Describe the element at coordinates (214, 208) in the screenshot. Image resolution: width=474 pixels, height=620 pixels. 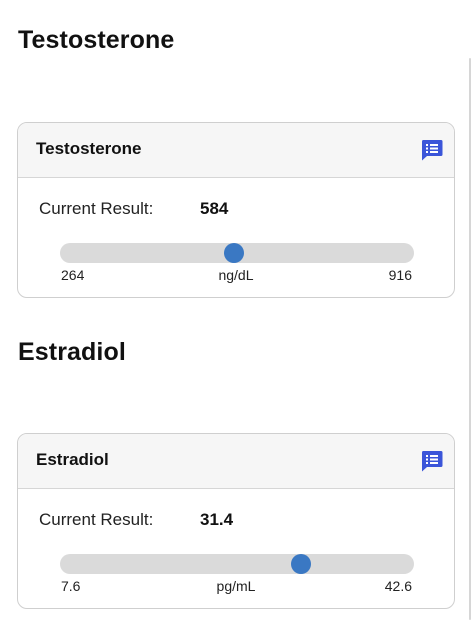
I see `current-result-value: 584` at that location.